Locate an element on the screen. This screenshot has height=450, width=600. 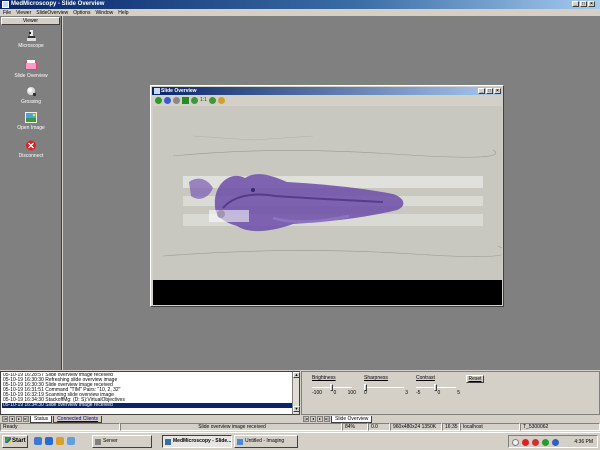
quicklaunch-ie-icon is located at coordinates (49, 441).